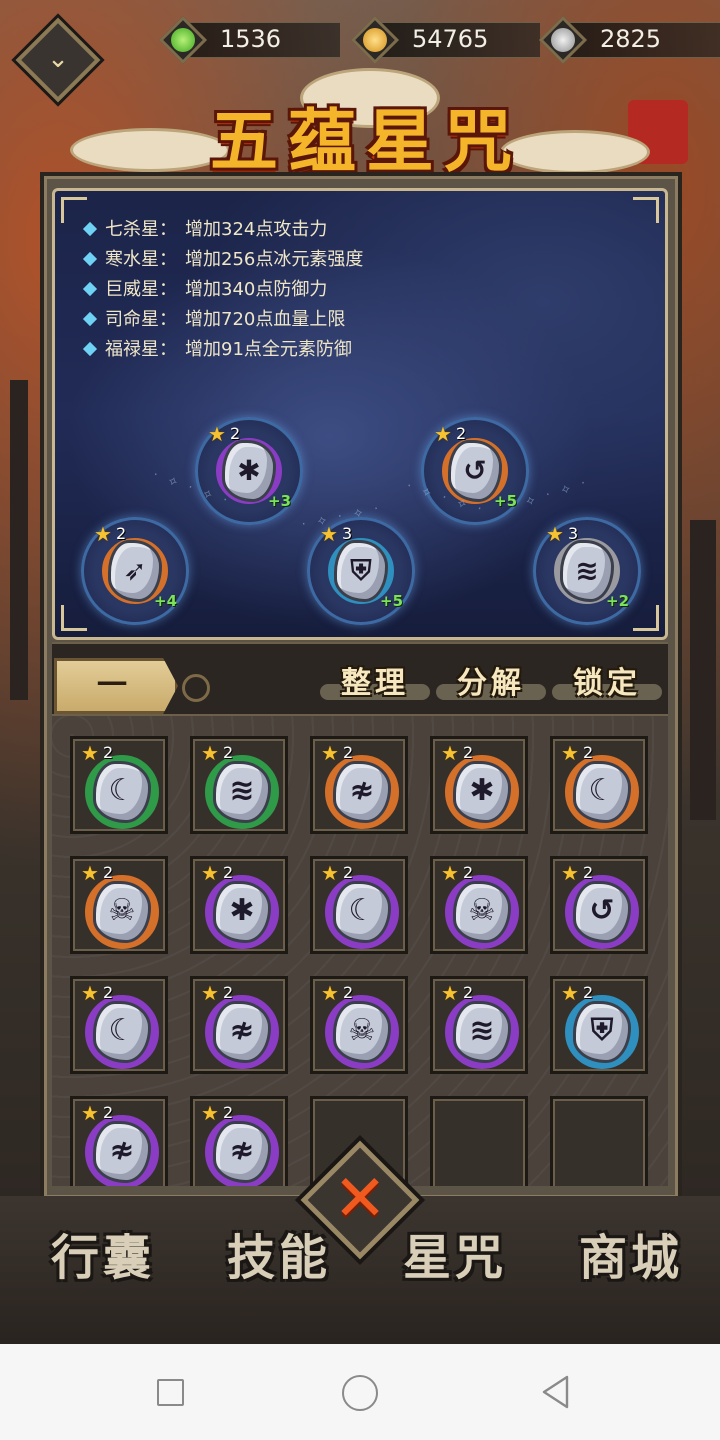  Describe the element at coordinates (607, 682) in the screenshot. I see `lock-button: 锁定` at that location.